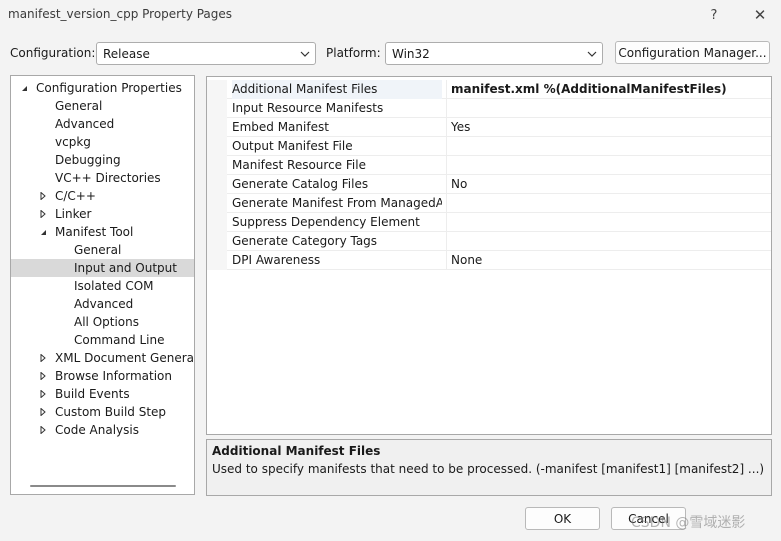 The height and width of the screenshot is (541, 781). What do you see at coordinates (305, 53) in the screenshot?
I see `chevron-down-icon` at bounding box center [305, 53].